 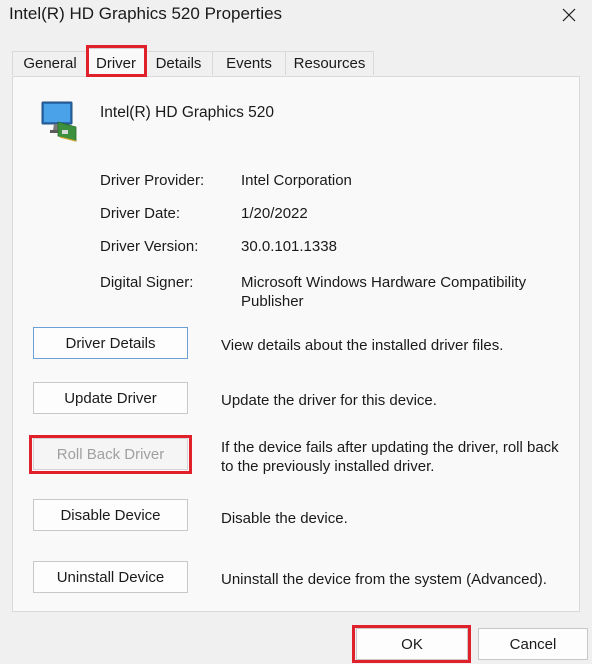 What do you see at coordinates (412, 644) in the screenshot?
I see `ok-button: OK` at bounding box center [412, 644].